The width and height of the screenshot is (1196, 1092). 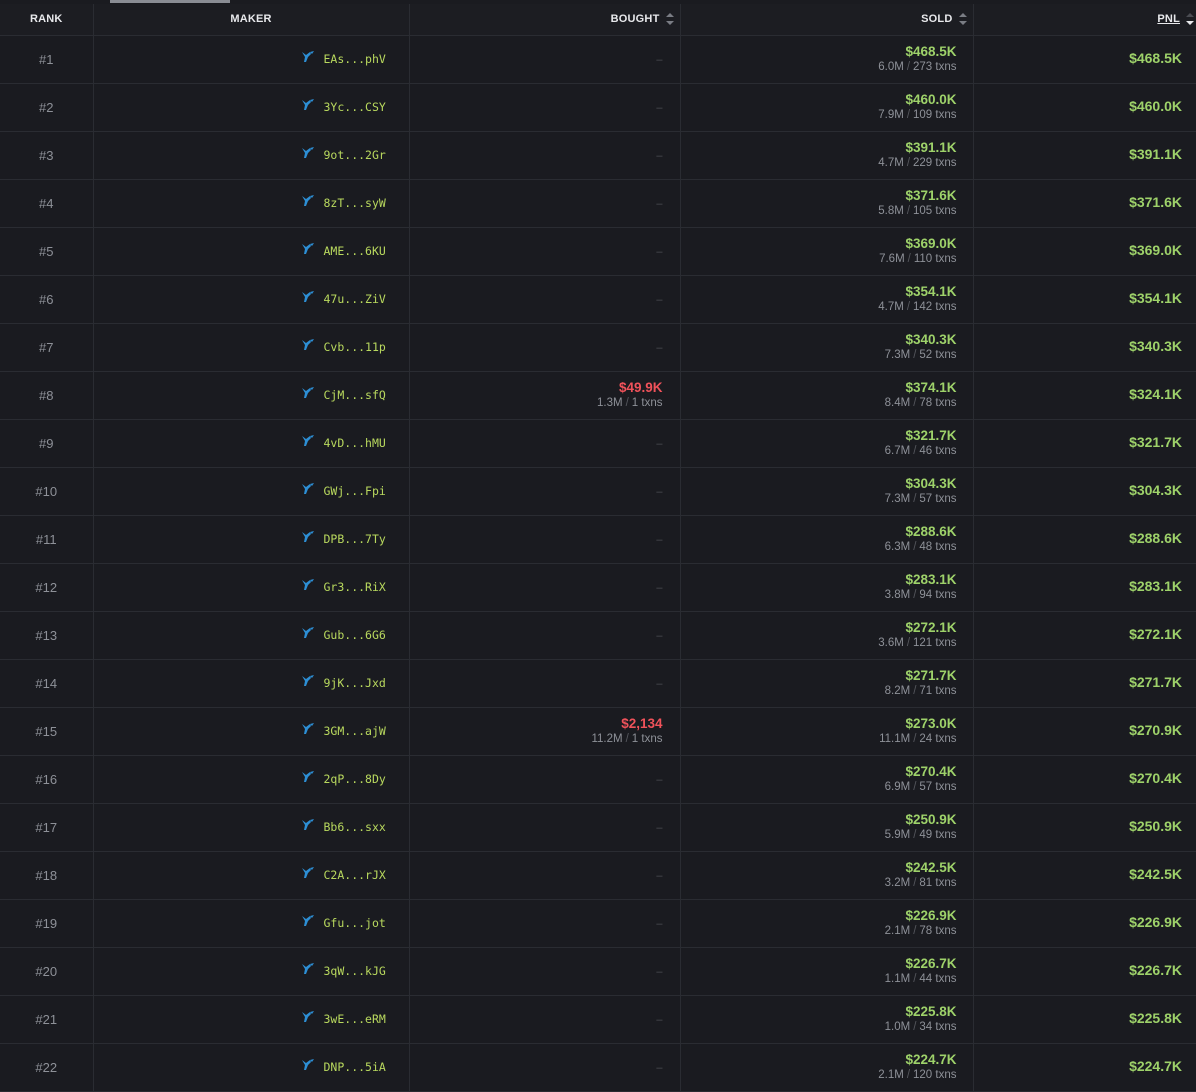 I want to click on rank-cell: #14, so click(x=47, y=683).